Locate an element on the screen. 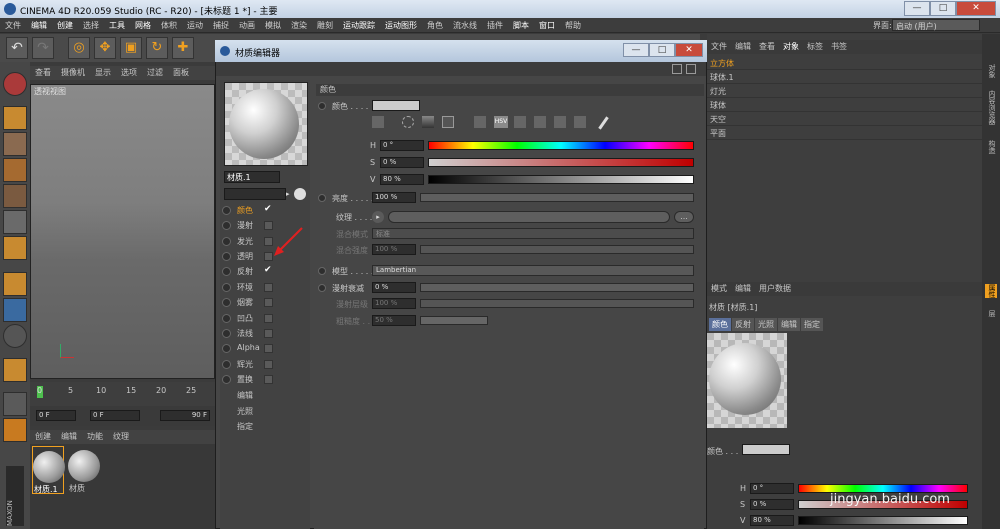 This screenshot has width=1000, height=529. roughness-field: 50 % is located at coordinates (394, 320).